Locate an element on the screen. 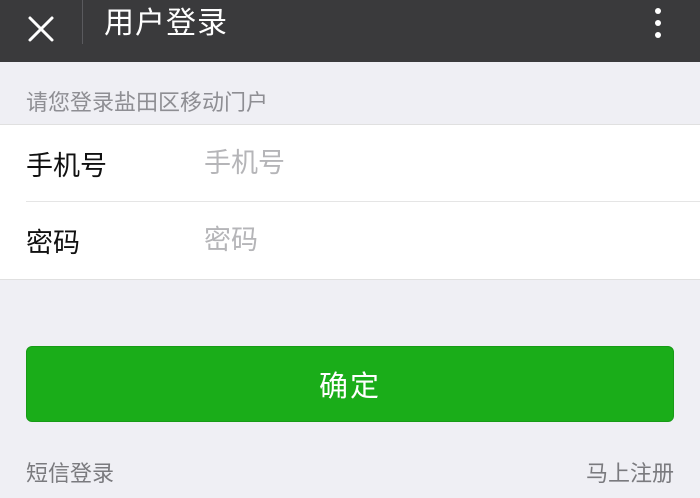 This screenshot has height=498, width=700. close-icon is located at coordinates (41, 29).